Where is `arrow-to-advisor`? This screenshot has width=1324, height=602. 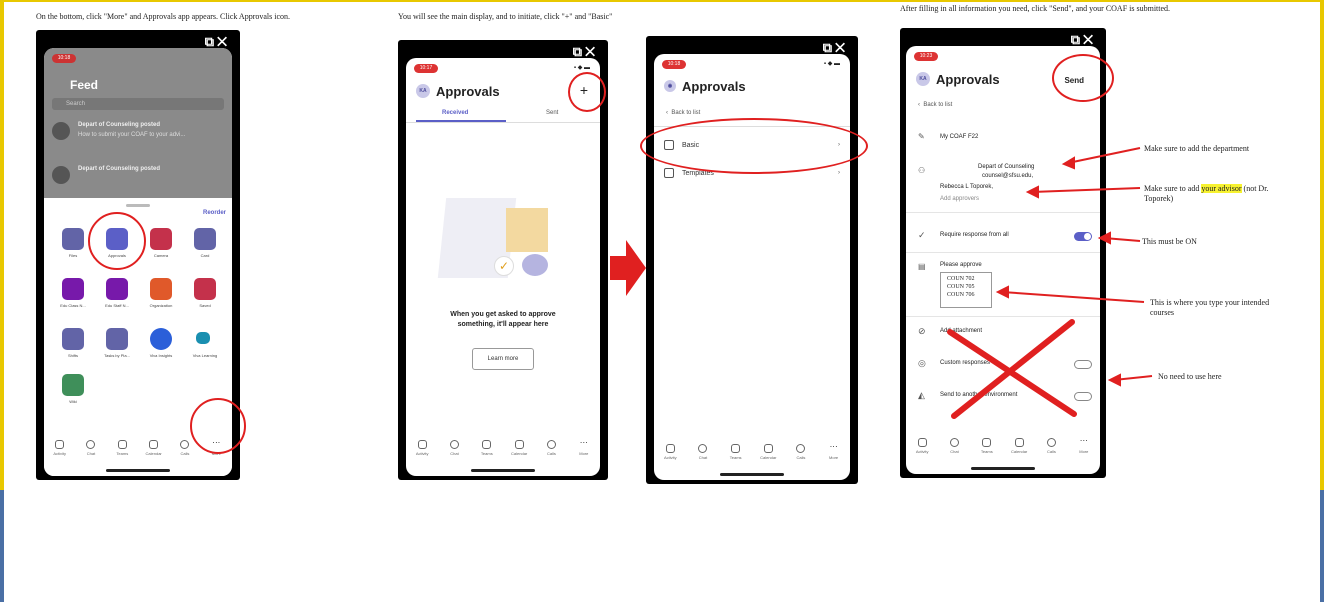
arrow-to-advisor is located at coordinates (1086, 190).